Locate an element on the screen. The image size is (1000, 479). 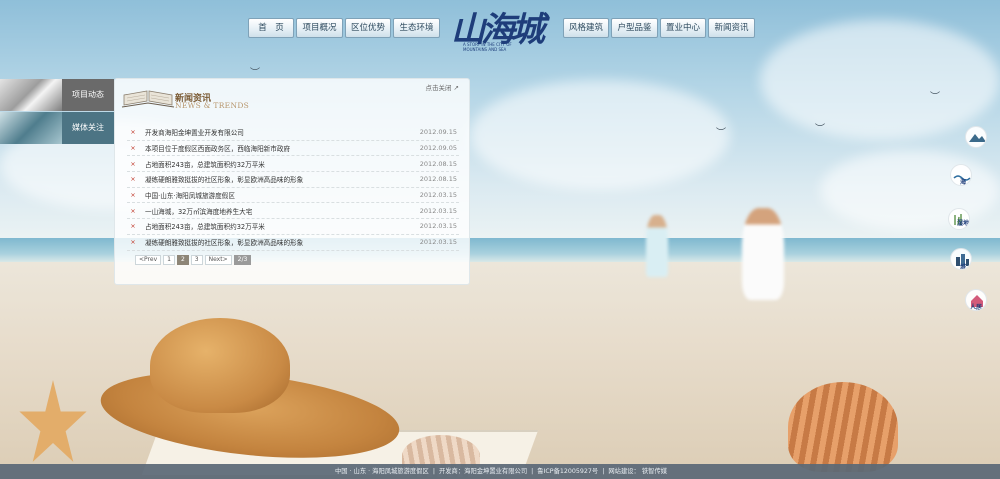
side-tab-project-news: 项目动态 is located at coordinates (57, 95).